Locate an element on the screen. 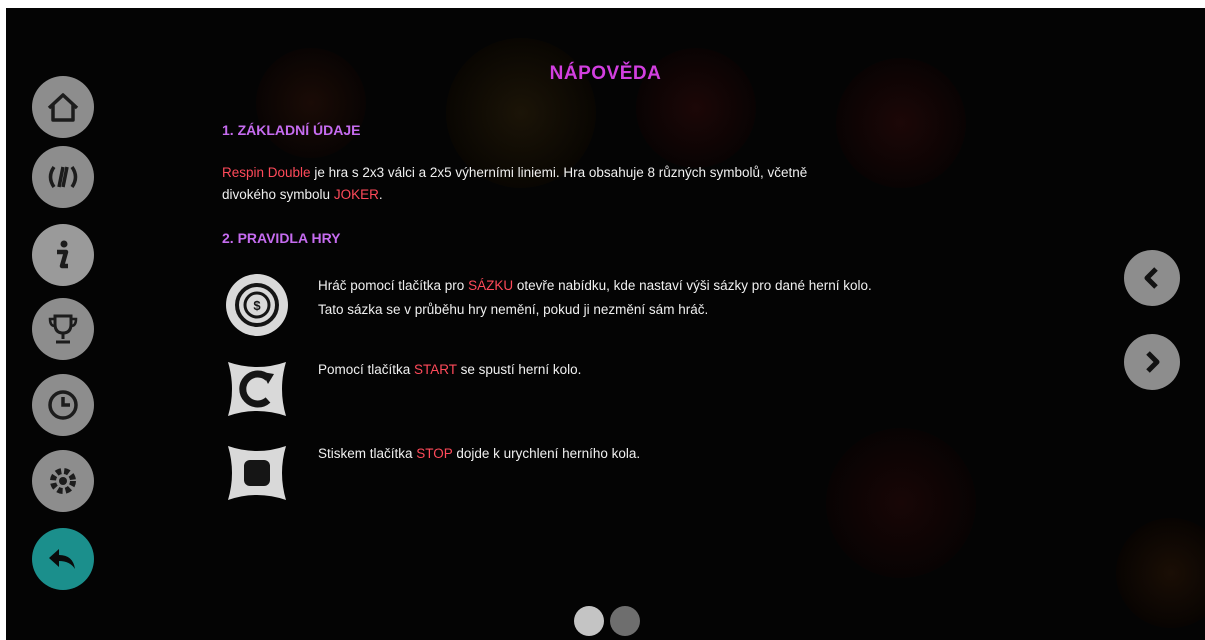  settings-icon is located at coordinates (63, 481).